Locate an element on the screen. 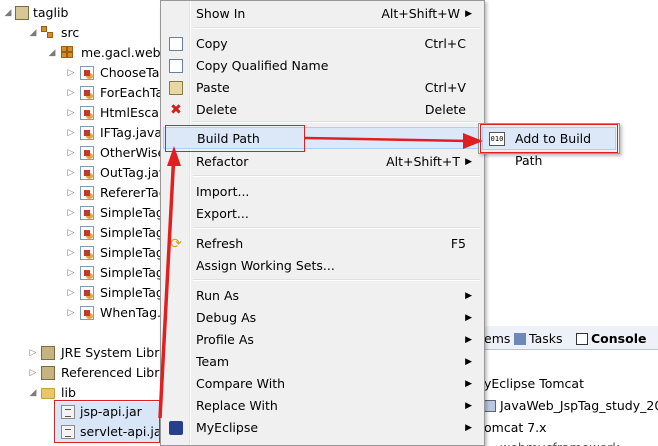 This screenshot has height=446, width=658. menu-item-shortcut: F5 is located at coordinates (458, 243).